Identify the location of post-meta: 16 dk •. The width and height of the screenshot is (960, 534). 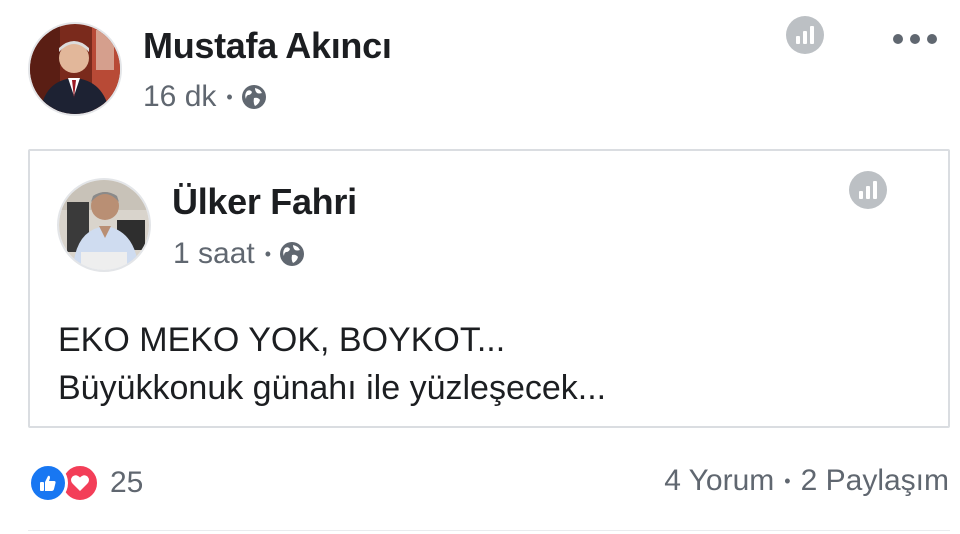
(205, 97).